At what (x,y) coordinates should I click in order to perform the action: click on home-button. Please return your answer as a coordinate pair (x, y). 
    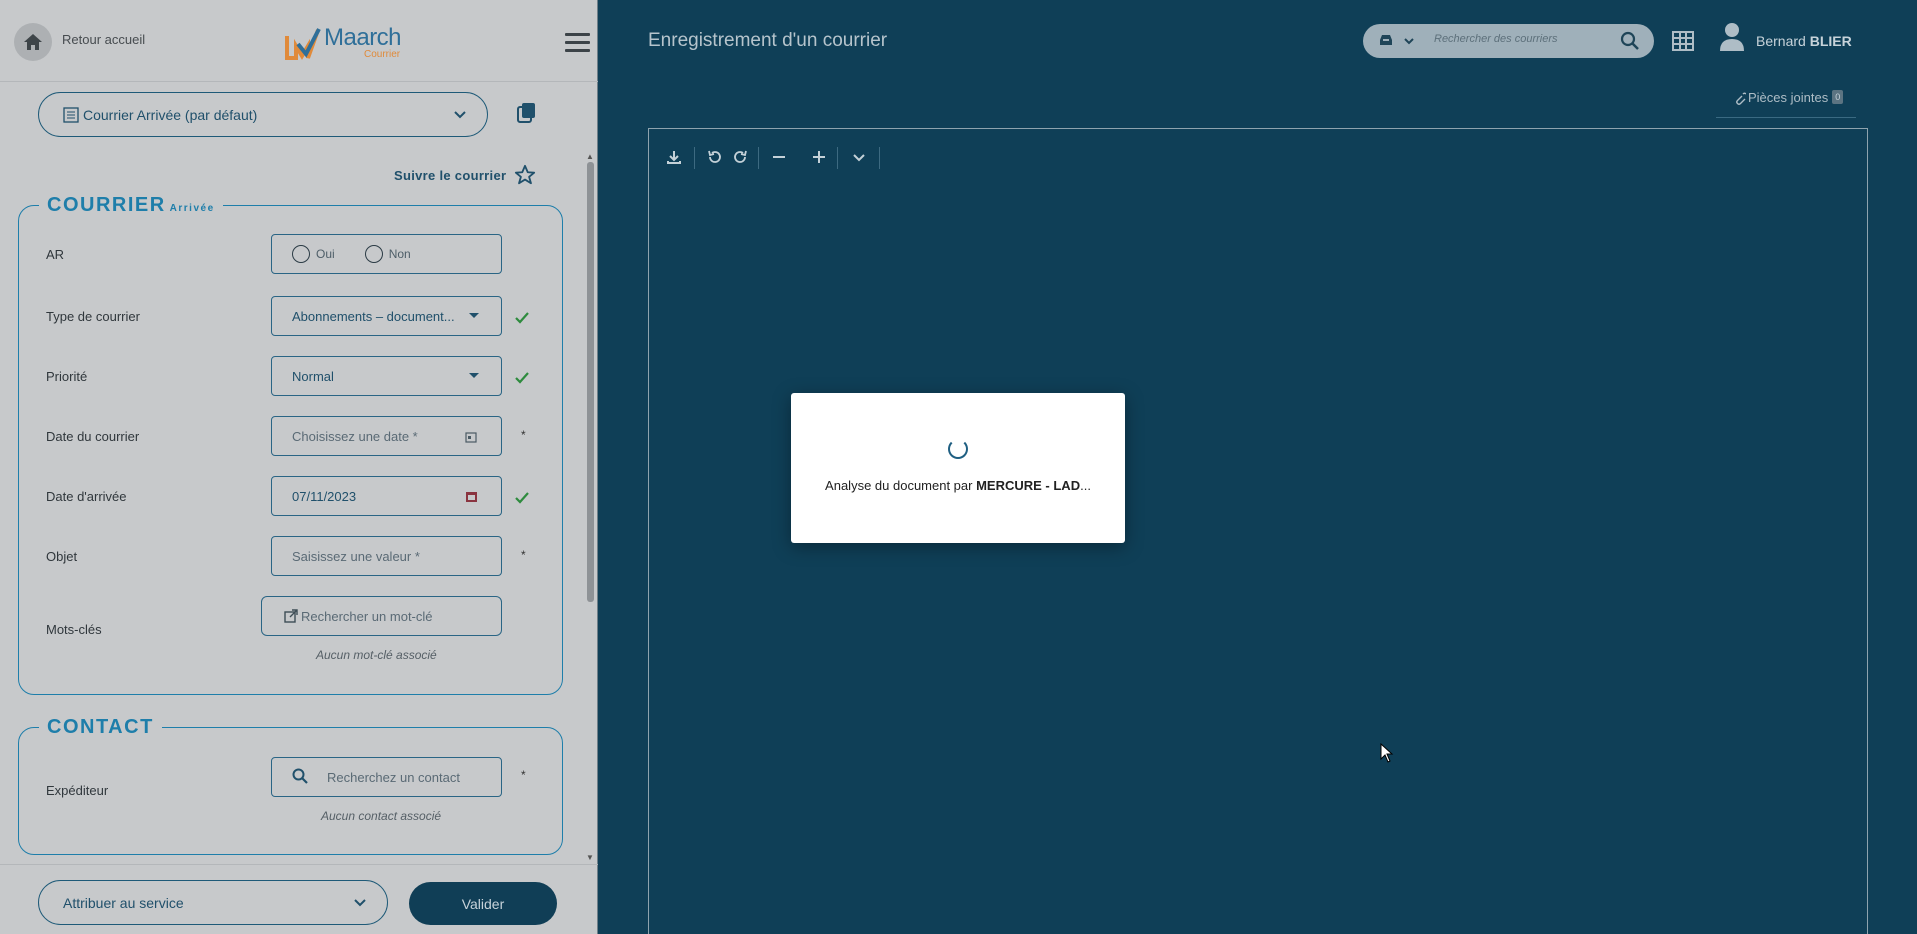
    Looking at the image, I should click on (33, 42).